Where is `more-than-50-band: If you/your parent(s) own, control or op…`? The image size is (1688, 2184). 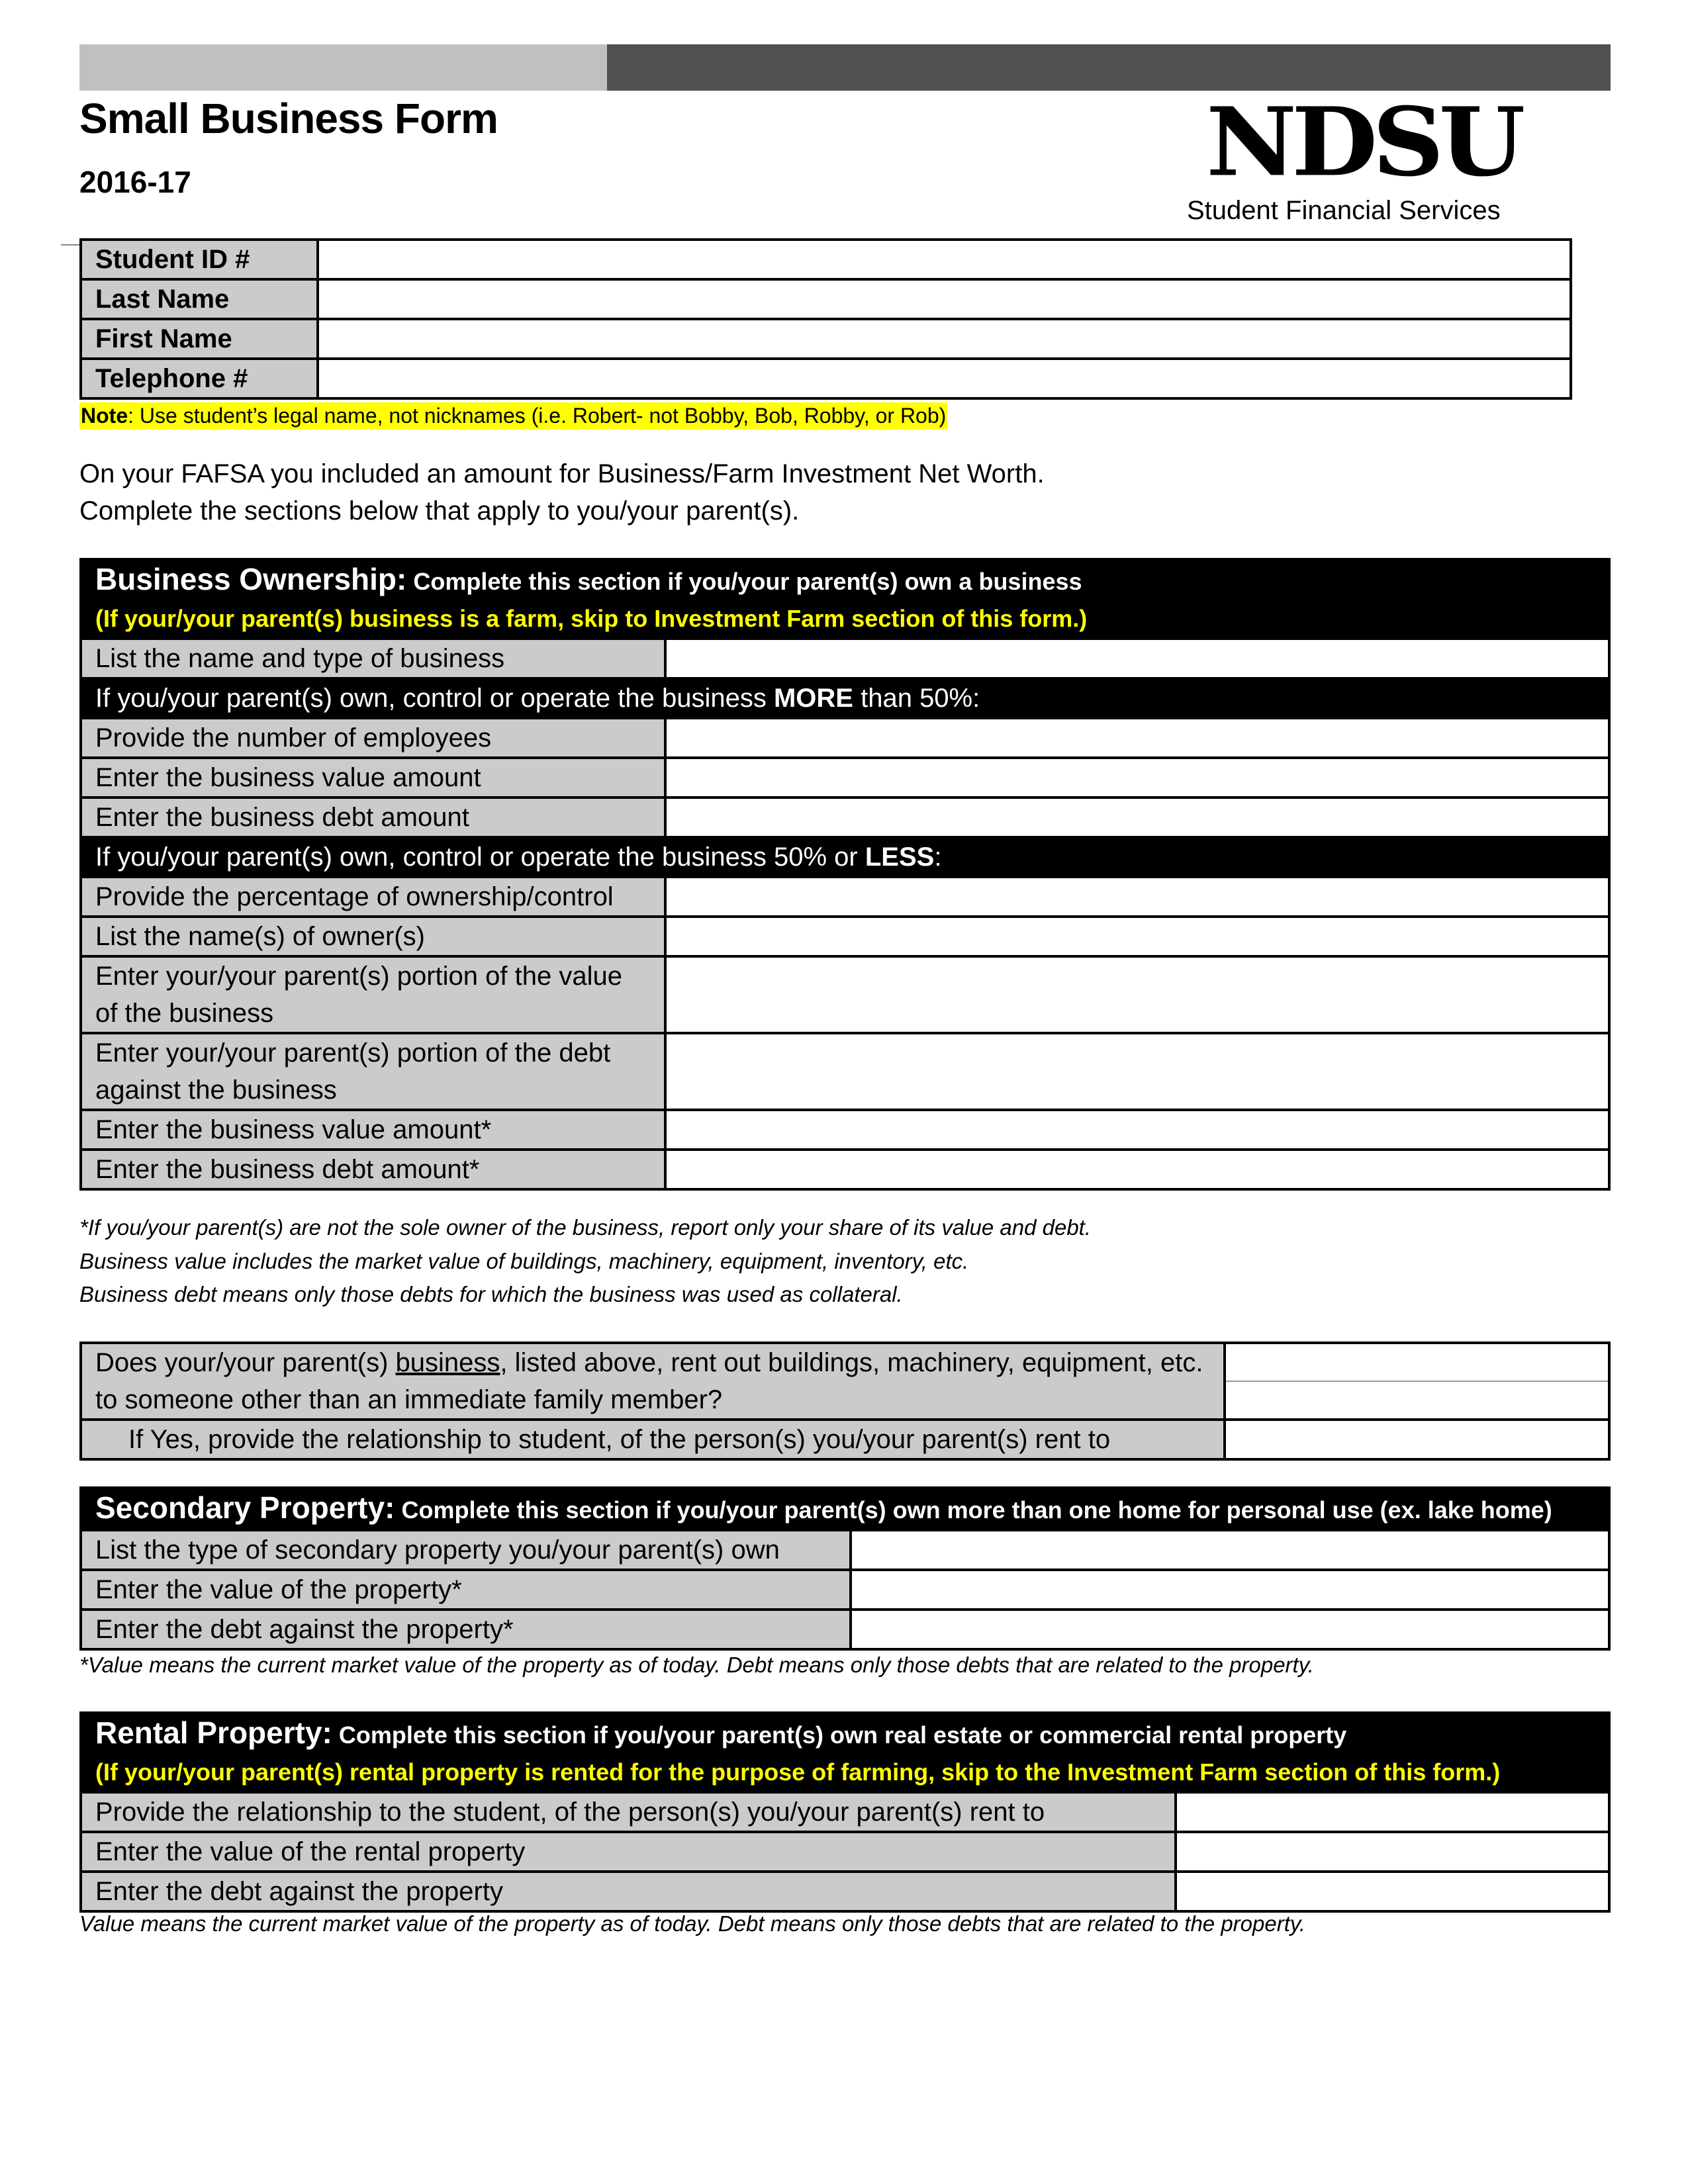
more-than-50-band: If you/your parent(s) own, control or op… is located at coordinates (845, 698).